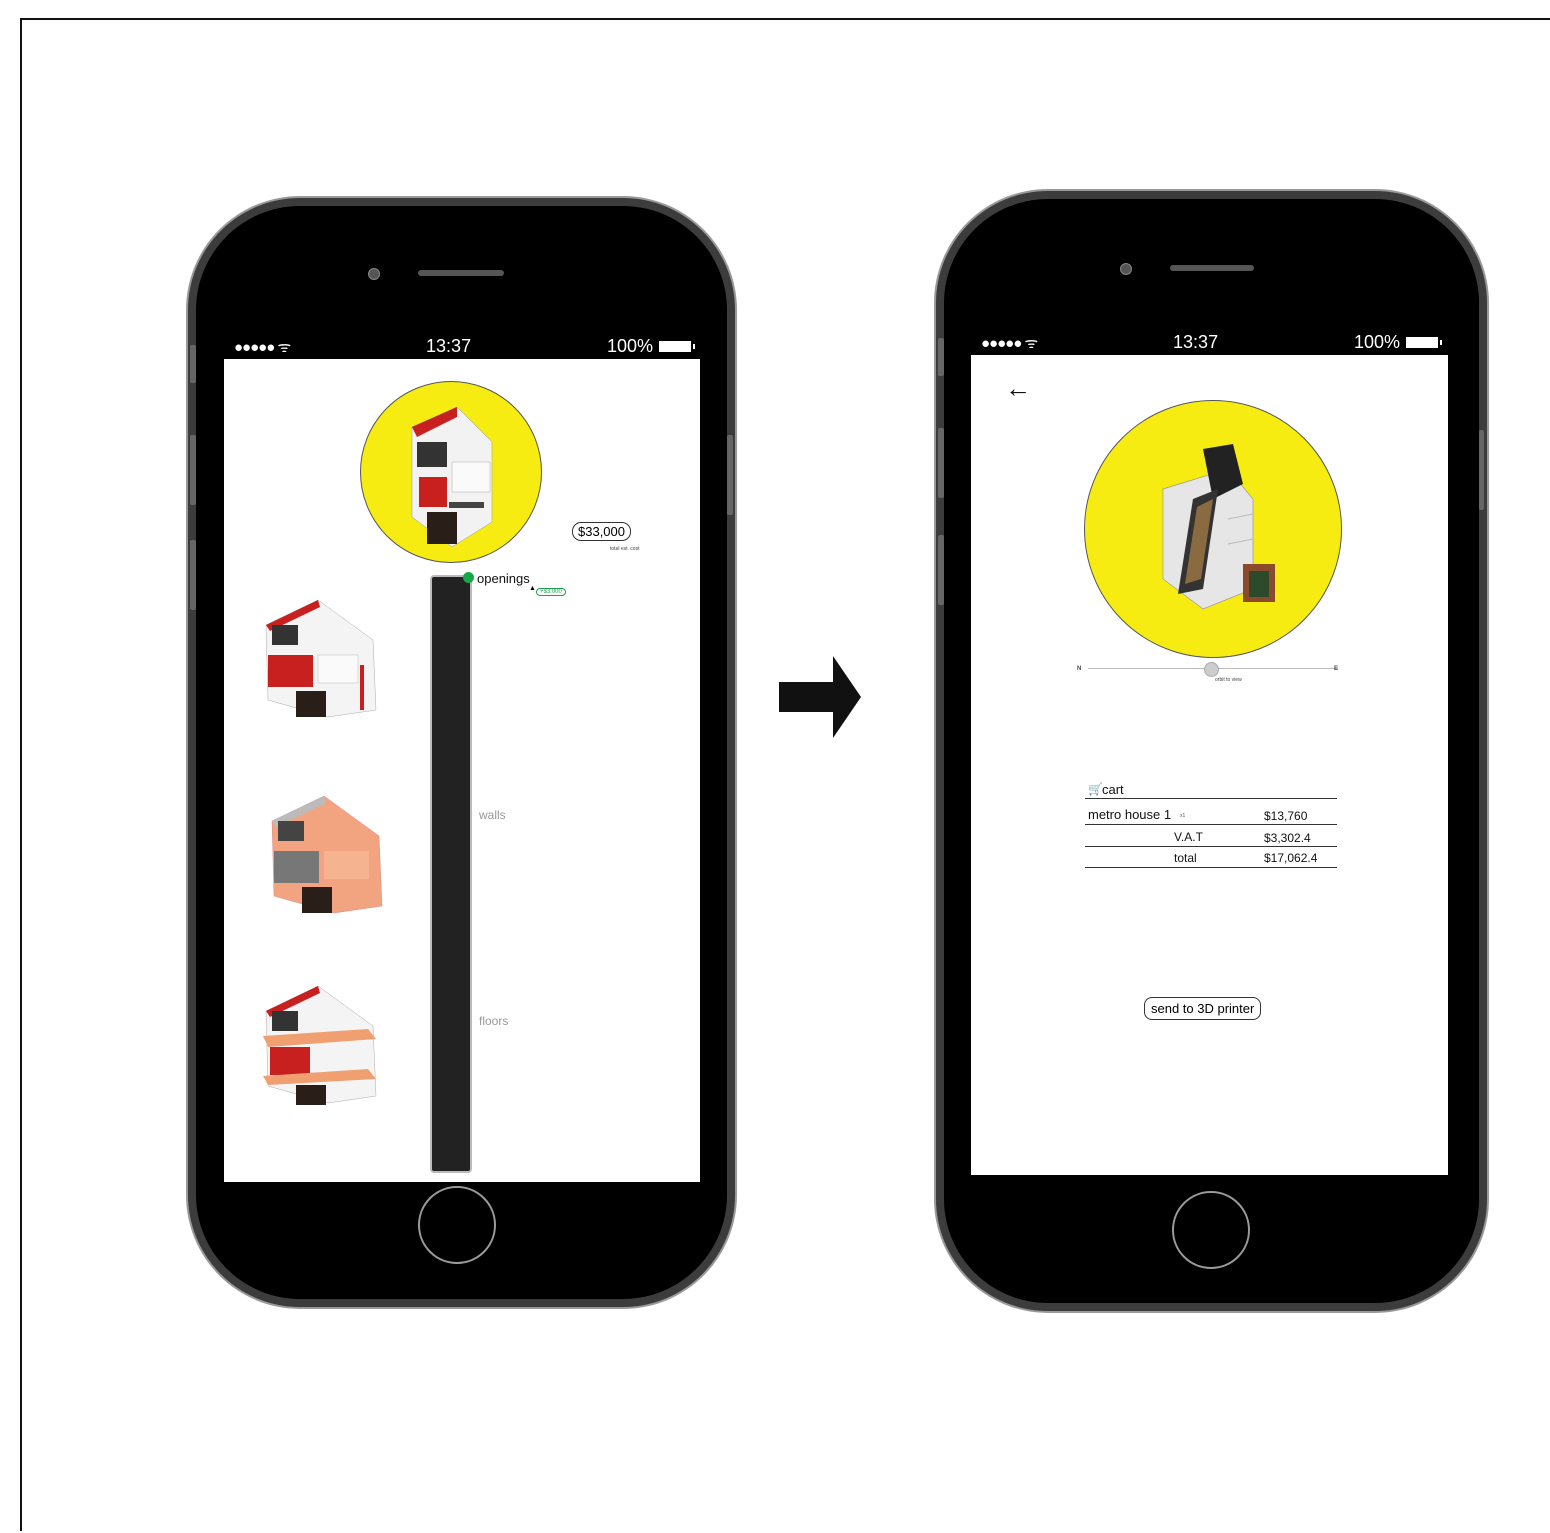 The height and width of the screenshot is (1533, 1550). Describe the element at coordinates (1188, 837) in the screenshot. I see `vat-label: V.A.T` at that location.